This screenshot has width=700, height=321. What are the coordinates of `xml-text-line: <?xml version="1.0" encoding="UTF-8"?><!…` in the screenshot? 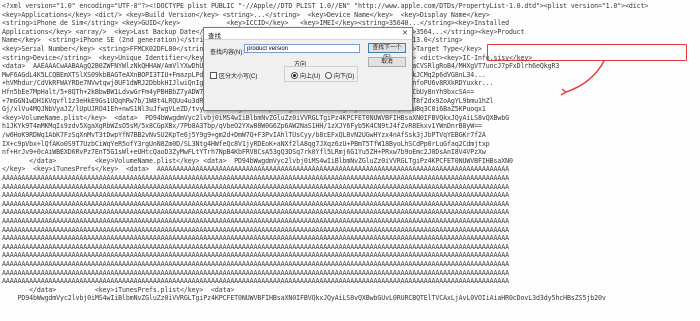 It's located at (325, 6).